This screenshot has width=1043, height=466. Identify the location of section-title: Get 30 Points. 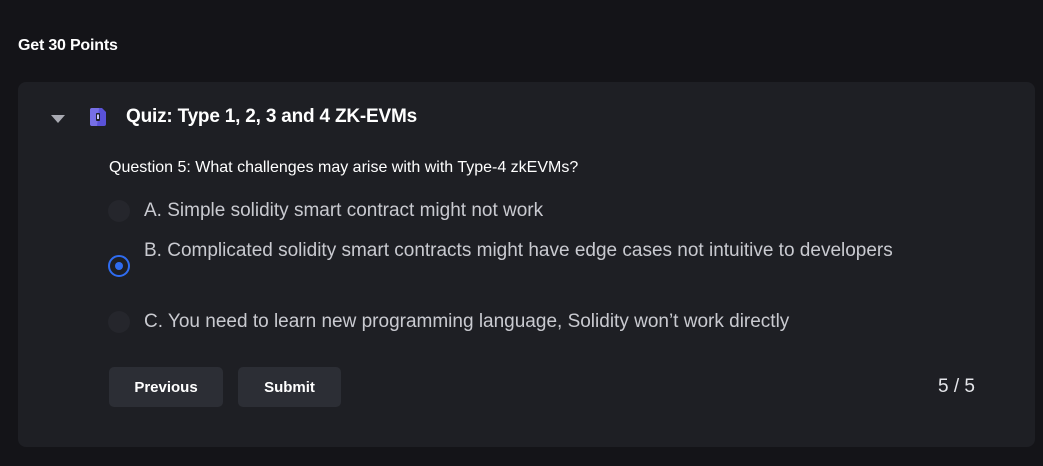
(68, 45).